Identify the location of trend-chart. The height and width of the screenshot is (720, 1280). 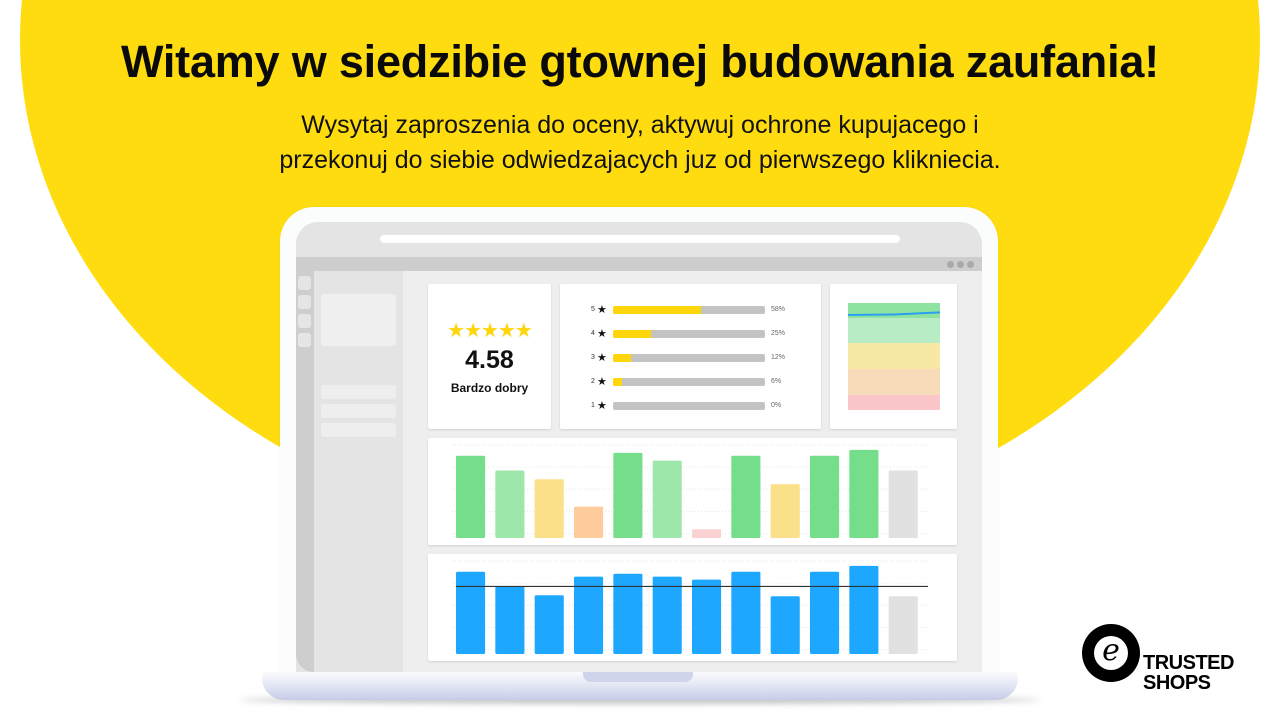
(894, 356).